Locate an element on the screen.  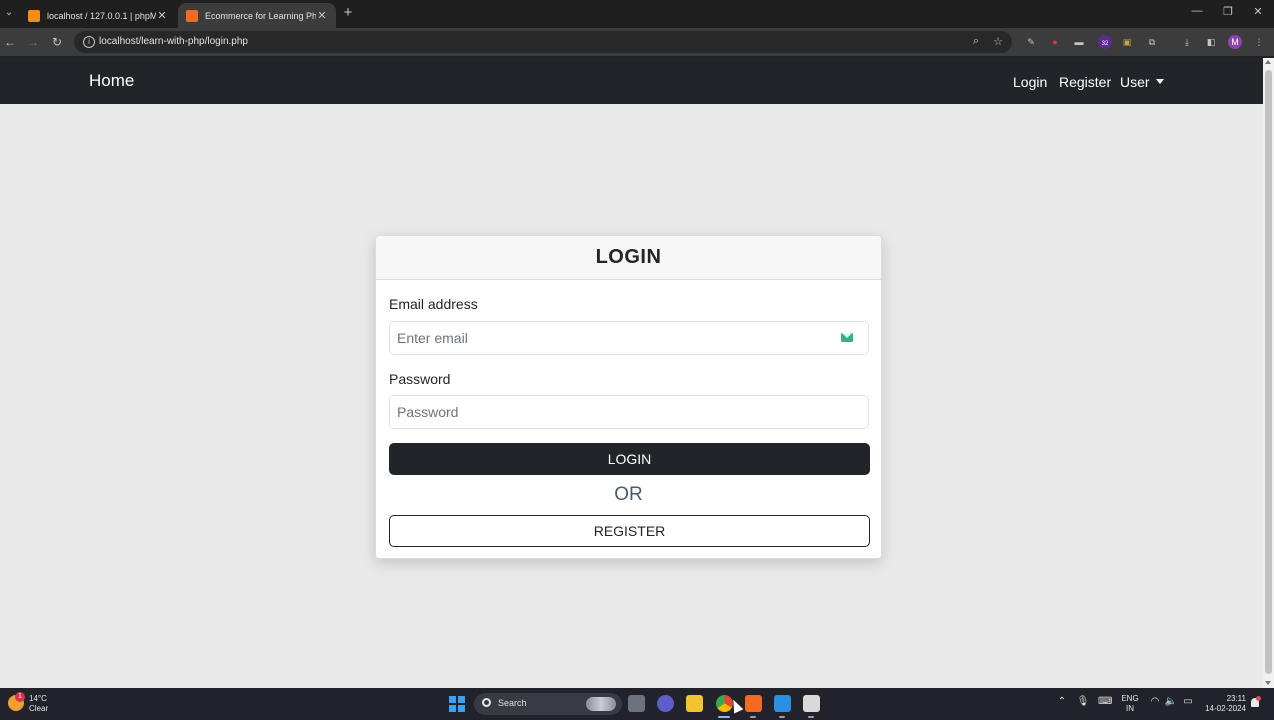
dark-extension-icon: ▬ is located at coordinates (1079, 42).